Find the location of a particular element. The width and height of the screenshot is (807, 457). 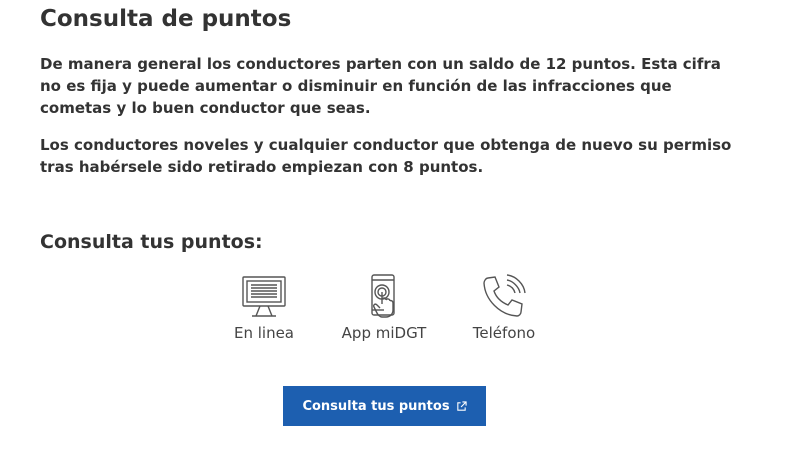

option-phone: Teléfono is located at coordinates (504, 307).